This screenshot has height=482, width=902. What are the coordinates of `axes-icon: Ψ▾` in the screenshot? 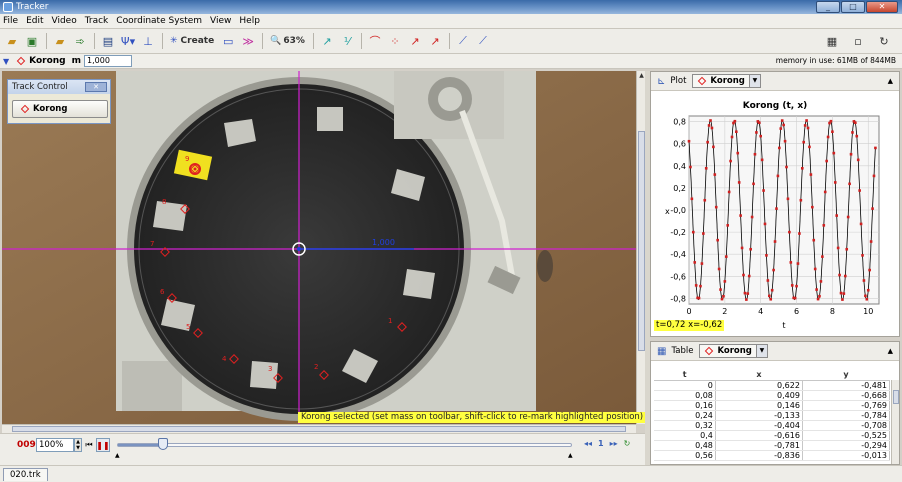 It's located at (128, 41).